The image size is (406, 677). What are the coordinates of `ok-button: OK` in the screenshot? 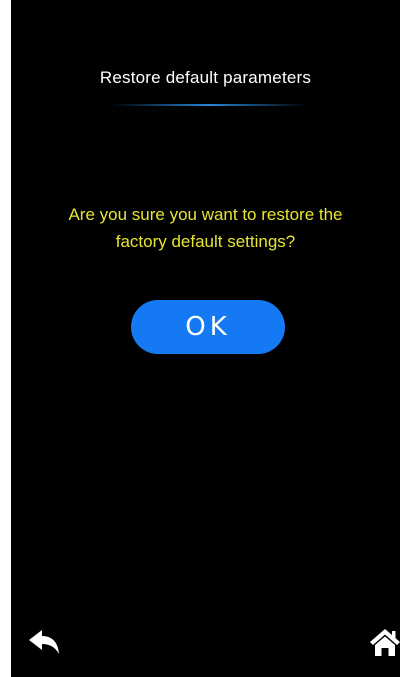 It's located at (208, 327).